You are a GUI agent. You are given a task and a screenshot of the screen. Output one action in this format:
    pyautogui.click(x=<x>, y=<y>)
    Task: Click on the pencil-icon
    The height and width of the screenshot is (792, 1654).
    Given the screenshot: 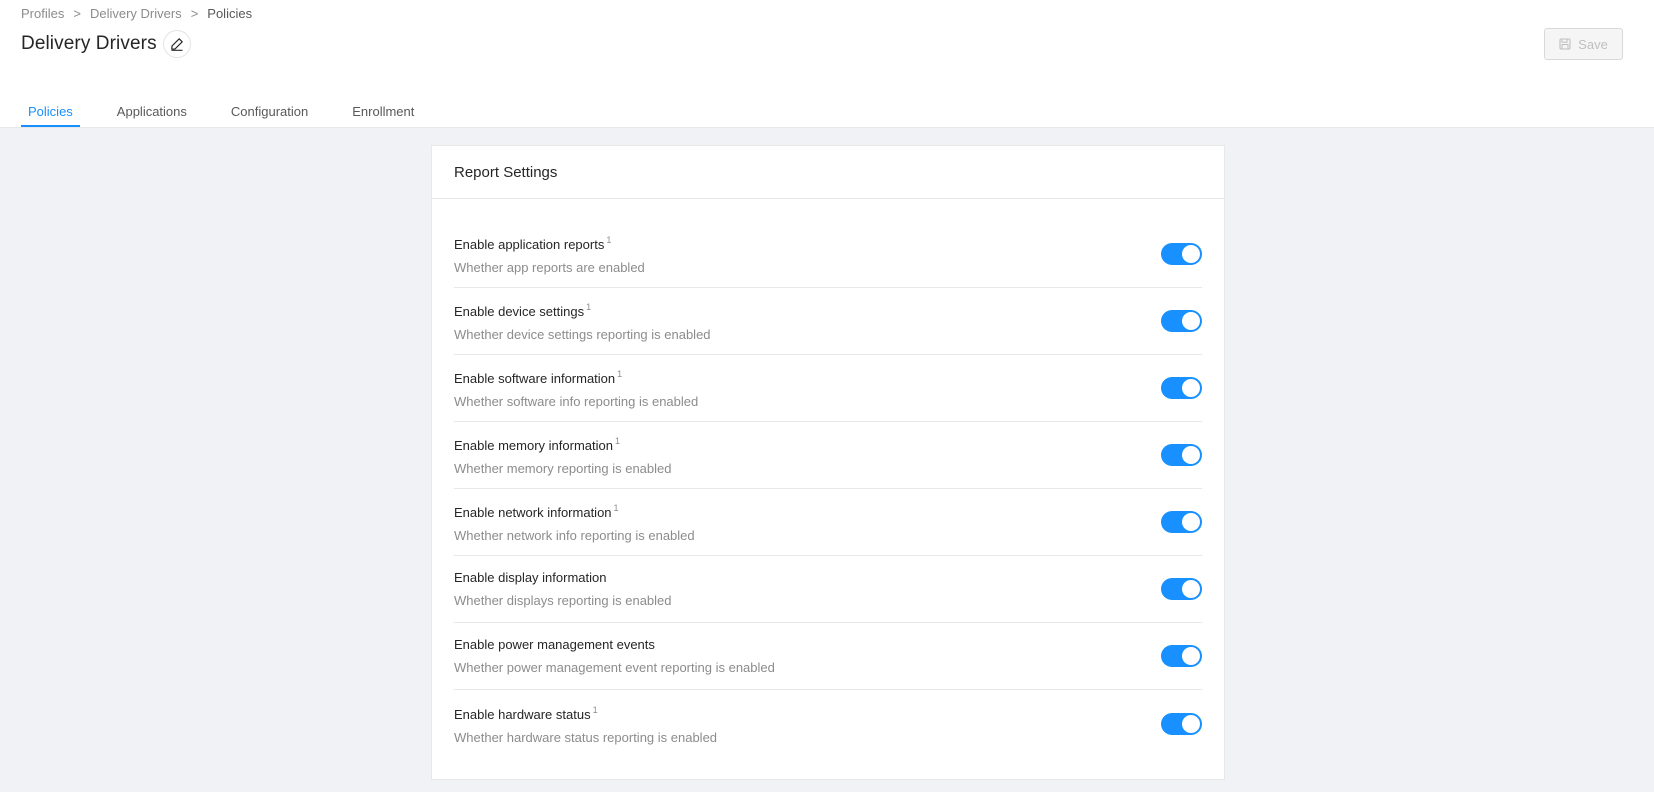 What is the action you would take?
    pyautogui.click(x=176, y=44)
    